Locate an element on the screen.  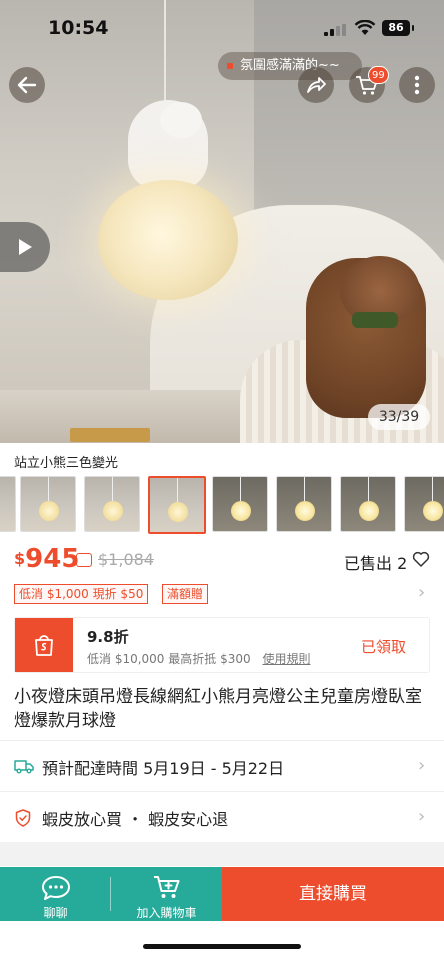
arrow-left-icon is located at coordinates (27, 85).